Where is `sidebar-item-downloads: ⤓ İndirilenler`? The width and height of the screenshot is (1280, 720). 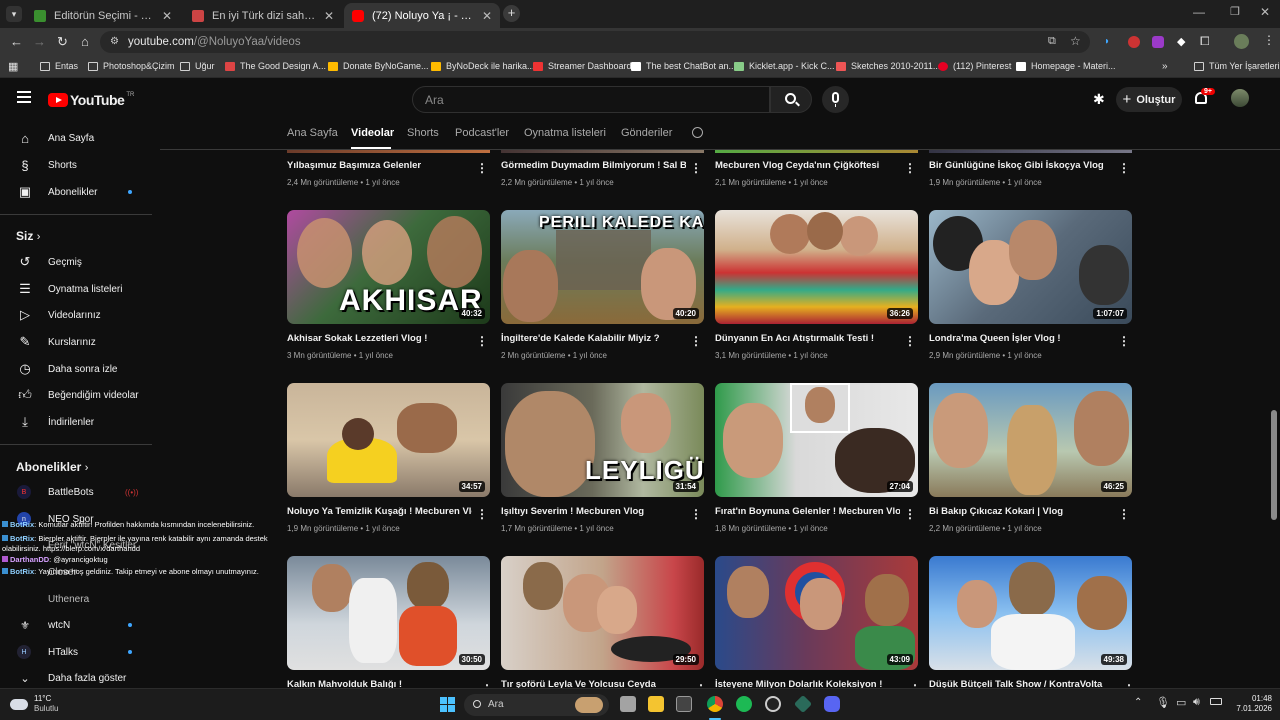 sidebar-item-downloads: ⤓ İndirilenler is located at coordinates (80, 422).